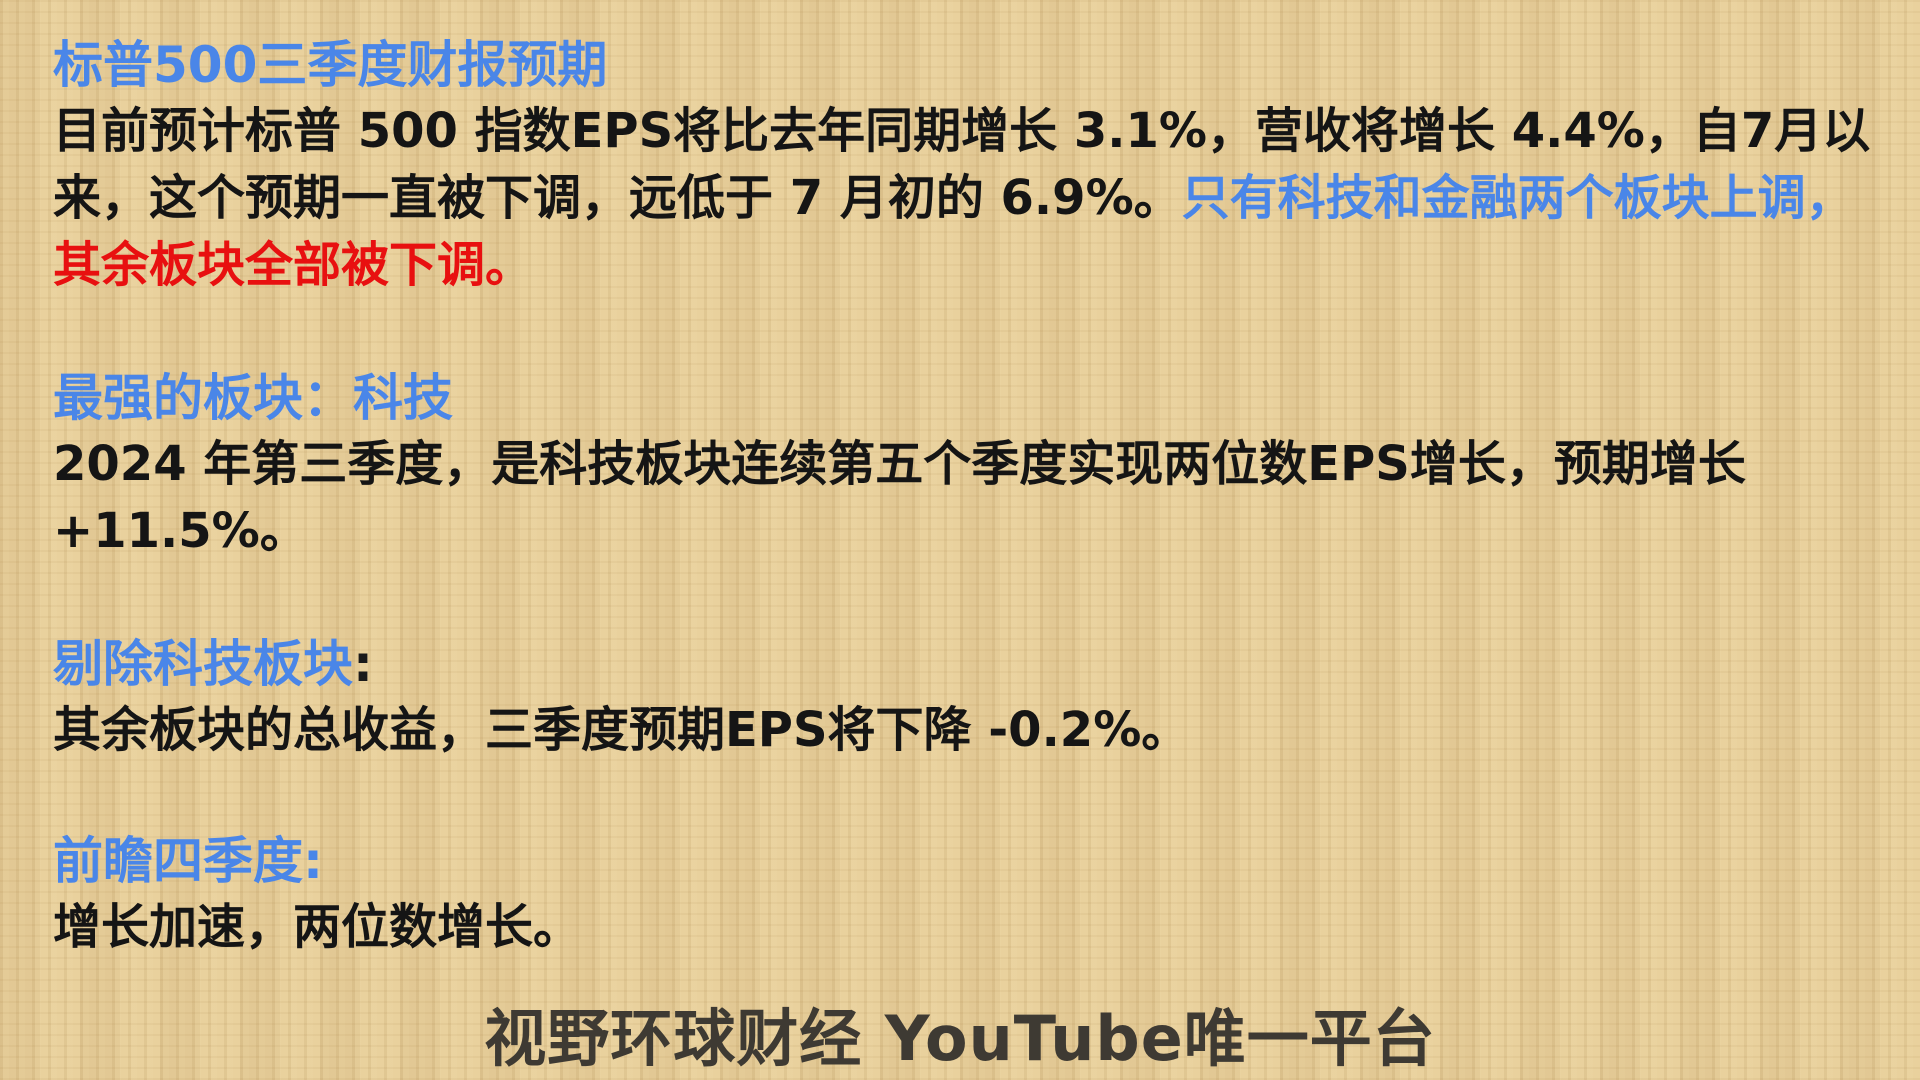 The width and height of the screenshot is (1920, 1080). I want to click on heading-text: 剔除科技板块, so click(203, 664).